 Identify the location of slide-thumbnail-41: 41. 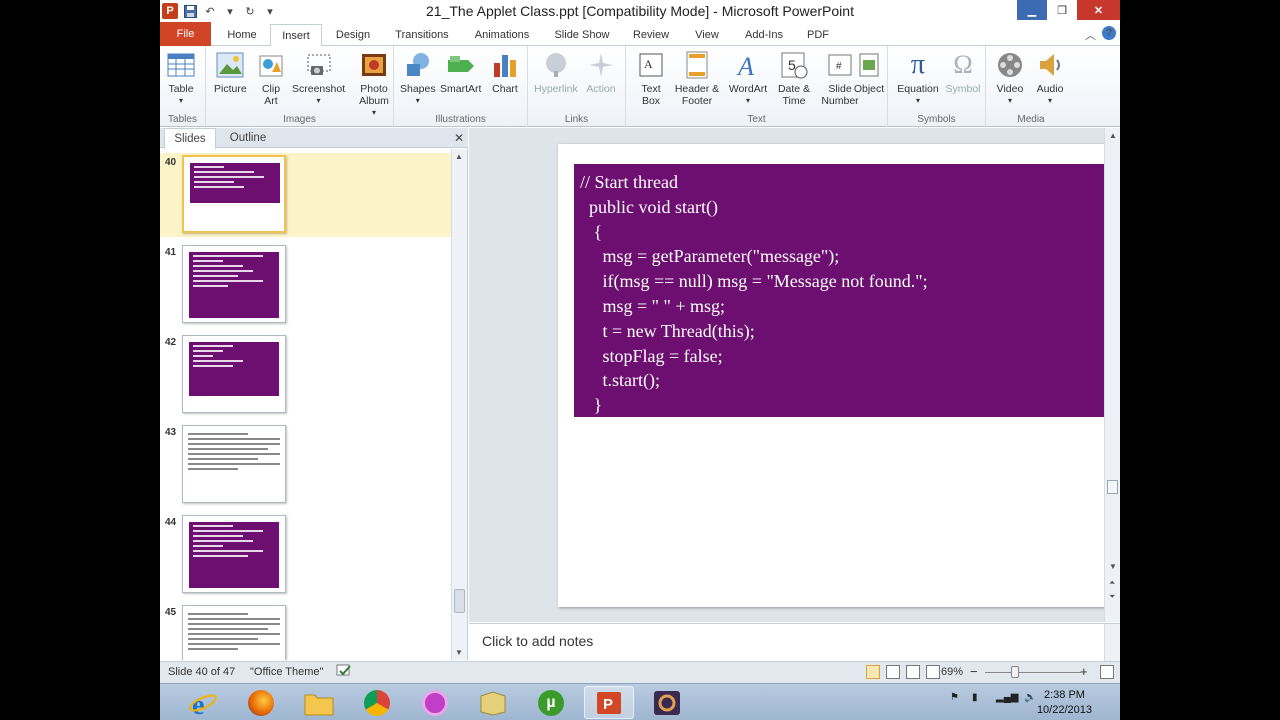
(306, 285).